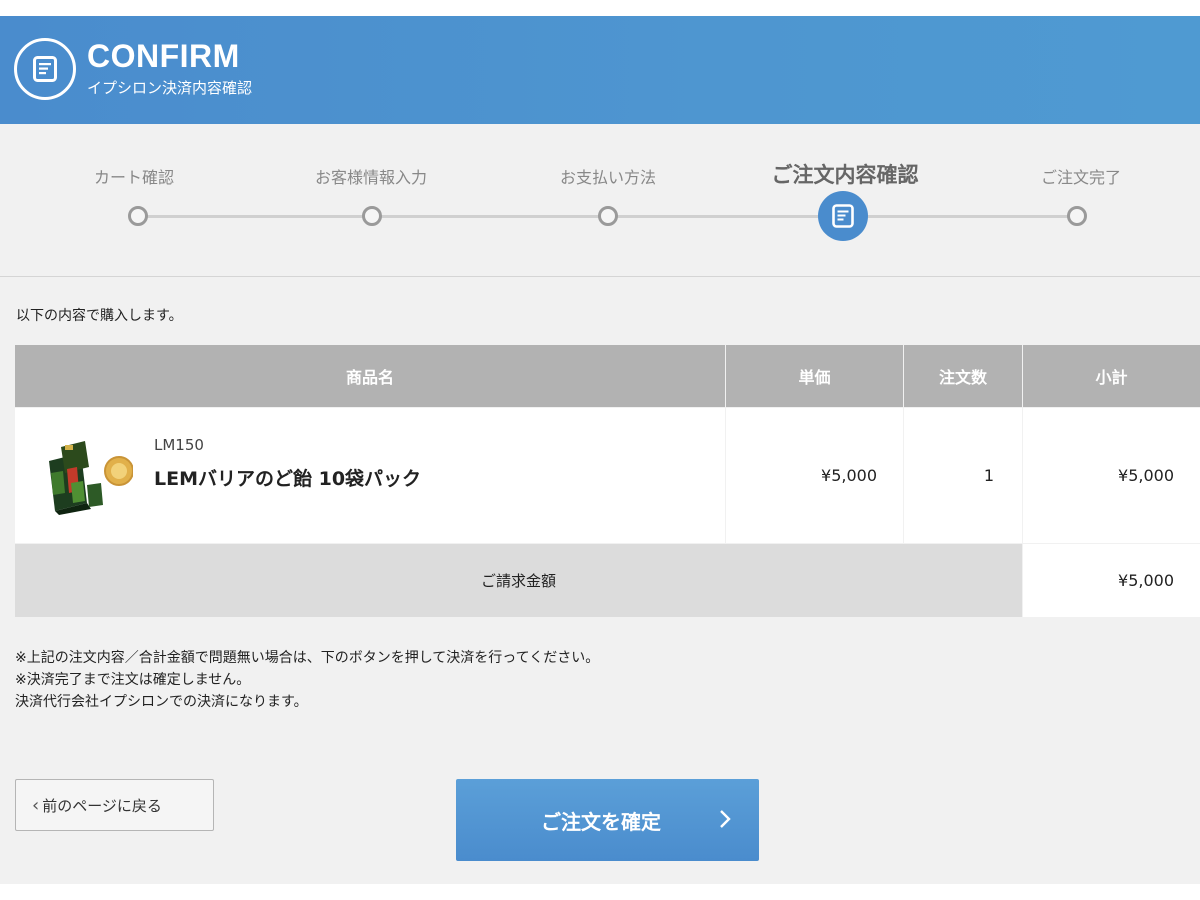 The height and width of the screenshot is (900, 1200). What do you see at coordinates (963, 475) in the screenshot?
I see `quantity-cell: 1` at bounding box center [963, 475].